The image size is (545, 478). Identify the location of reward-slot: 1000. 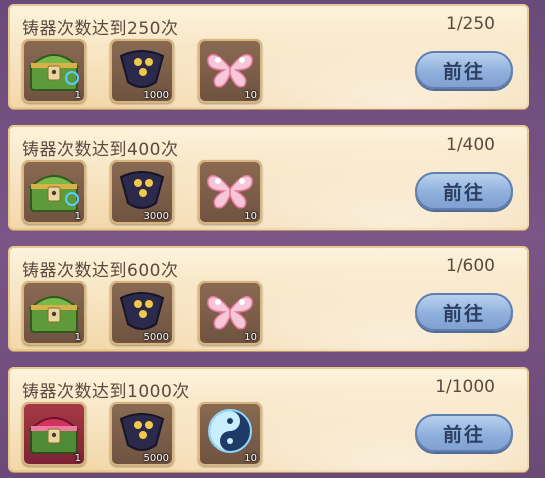
(142, 71).